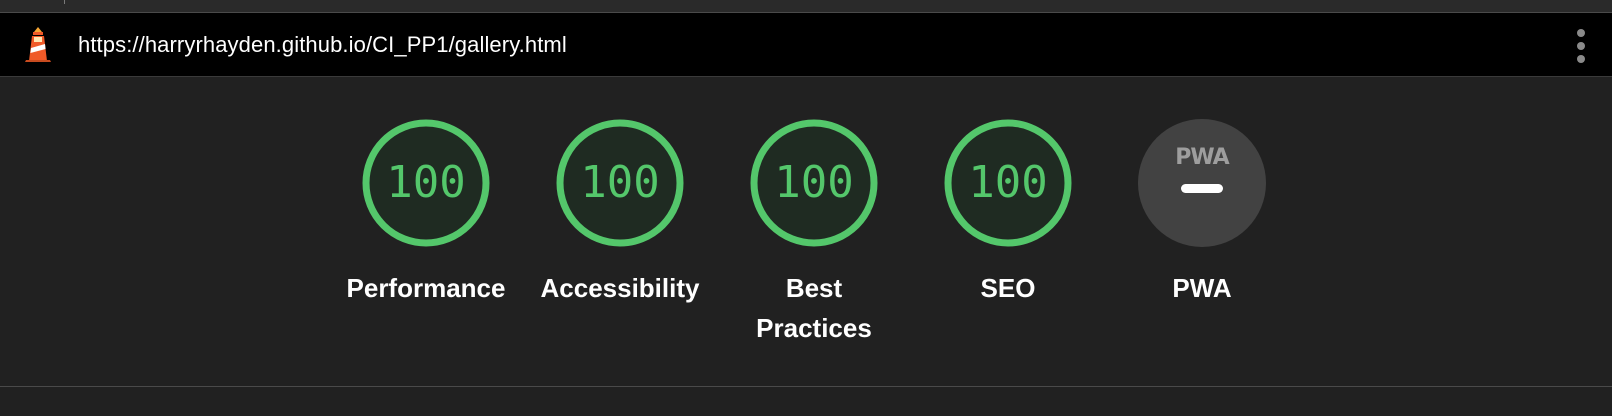  What do you see at coordinates (38, 44) in the screenshot?
I see `lighthouse-icon` at bounding box center [38, 44].